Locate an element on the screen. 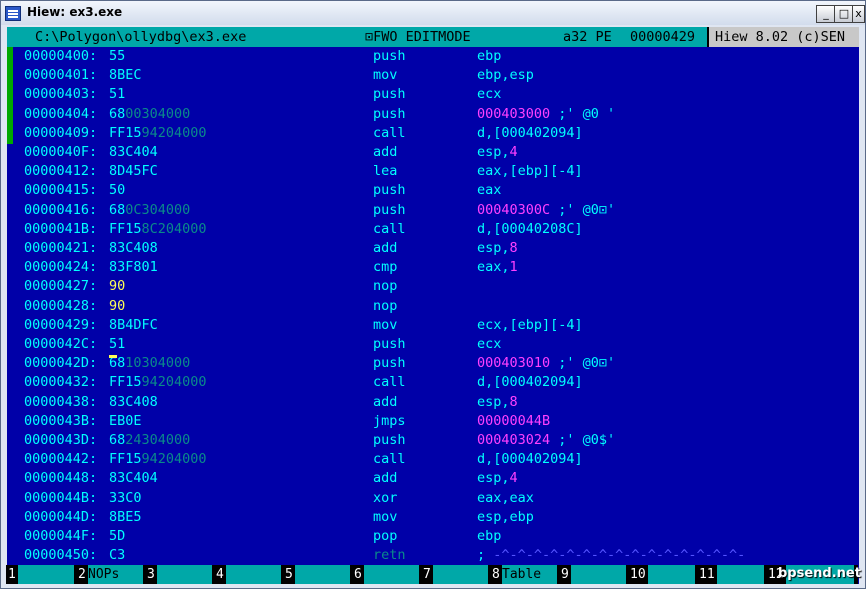 The image size is (866, 589). row-hex-bytes: 8BEC is located at coordinates (125, 75).